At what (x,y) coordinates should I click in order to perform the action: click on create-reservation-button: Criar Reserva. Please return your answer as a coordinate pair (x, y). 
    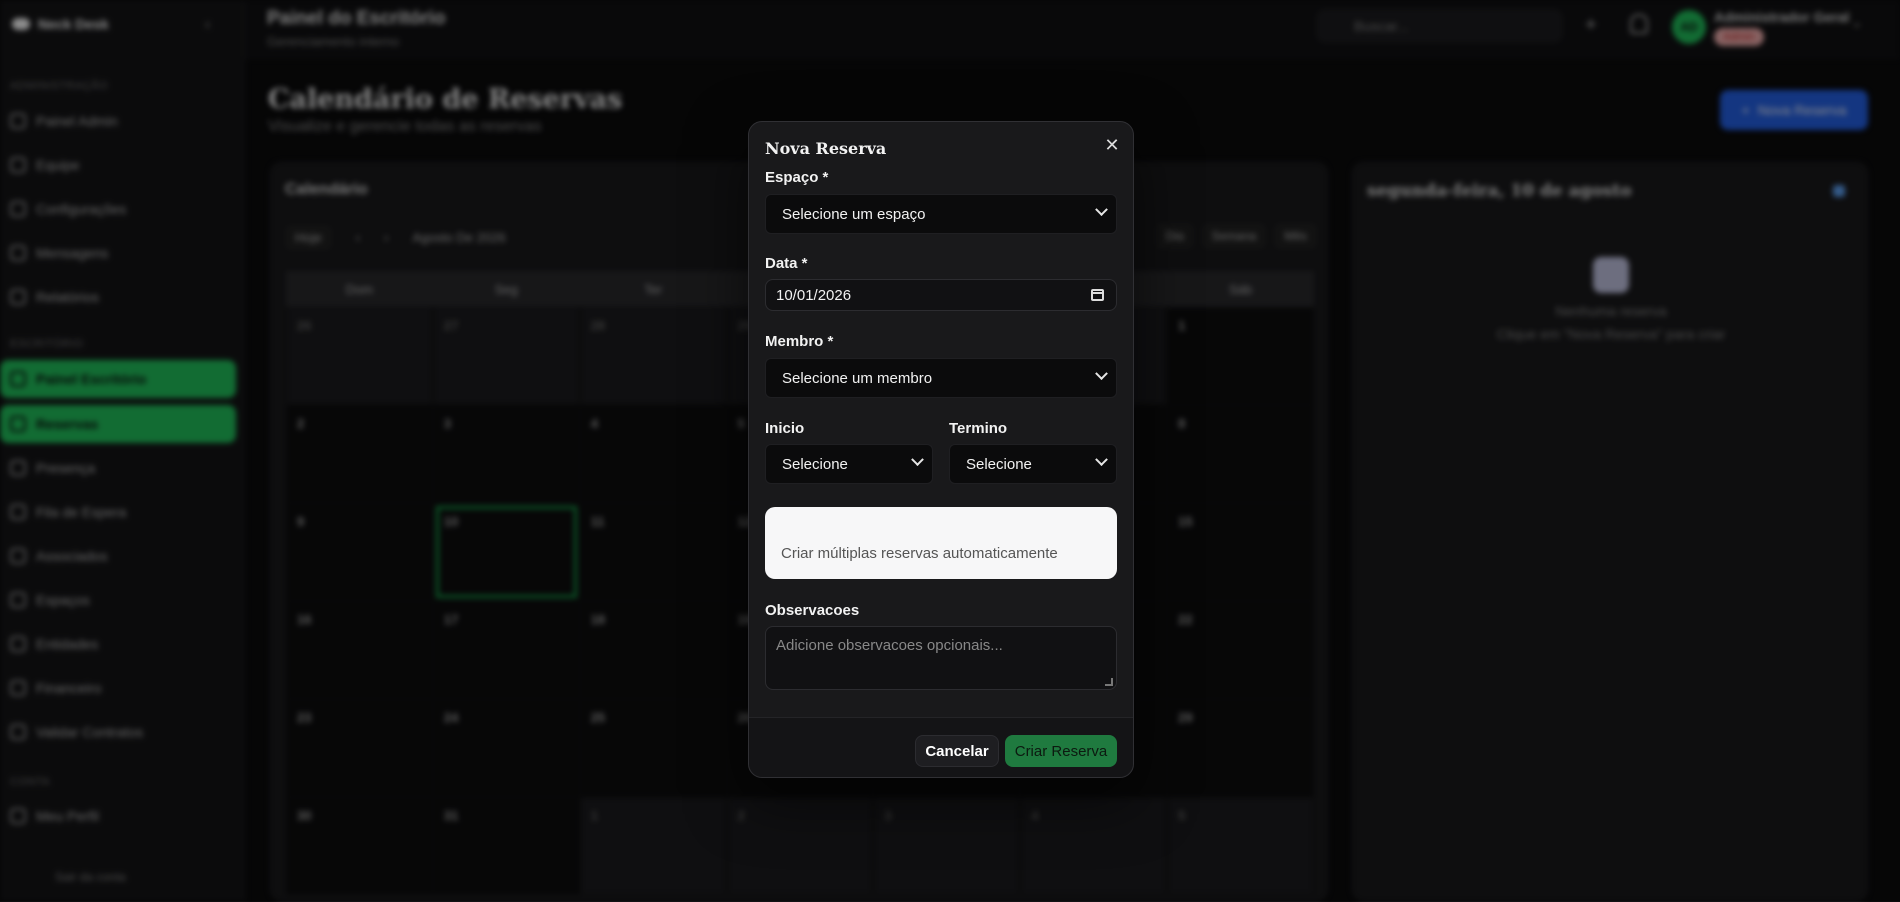
    Looking at the image, I should click on (1061, 751).